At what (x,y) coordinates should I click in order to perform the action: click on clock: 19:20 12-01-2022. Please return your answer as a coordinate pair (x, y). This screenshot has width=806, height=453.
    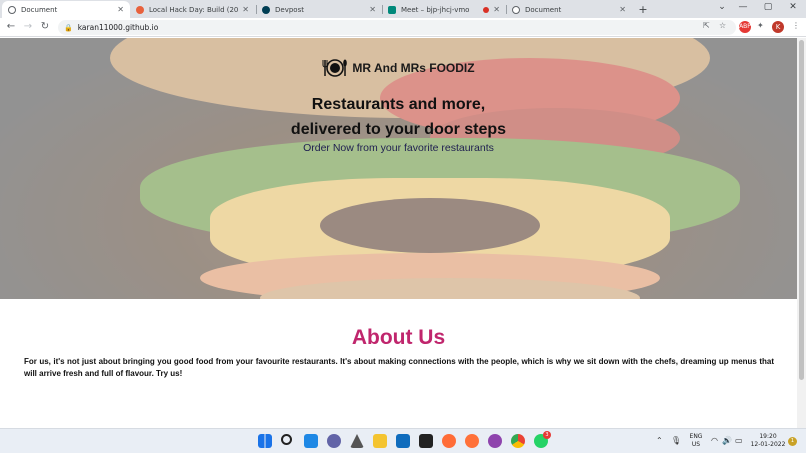
    Looking at the image, I should click on (768, 441).